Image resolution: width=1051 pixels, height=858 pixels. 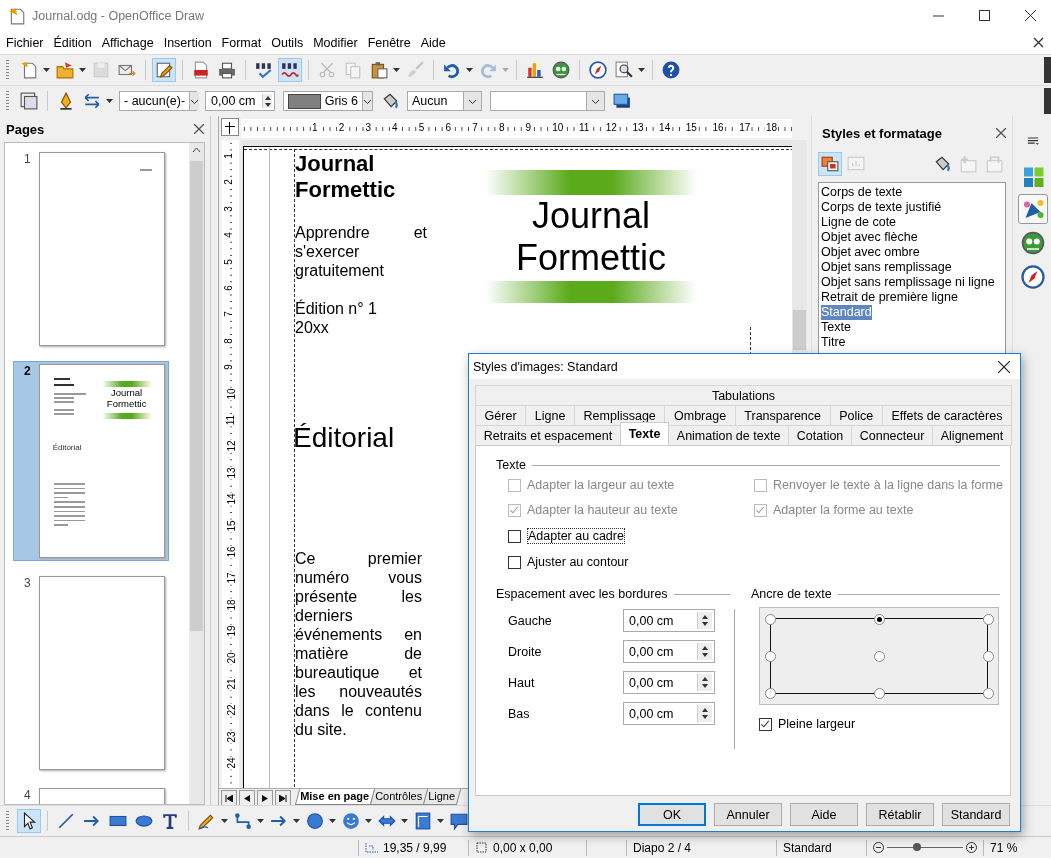 I want to click on ruler-number: 16, so click(x=231, y=552).